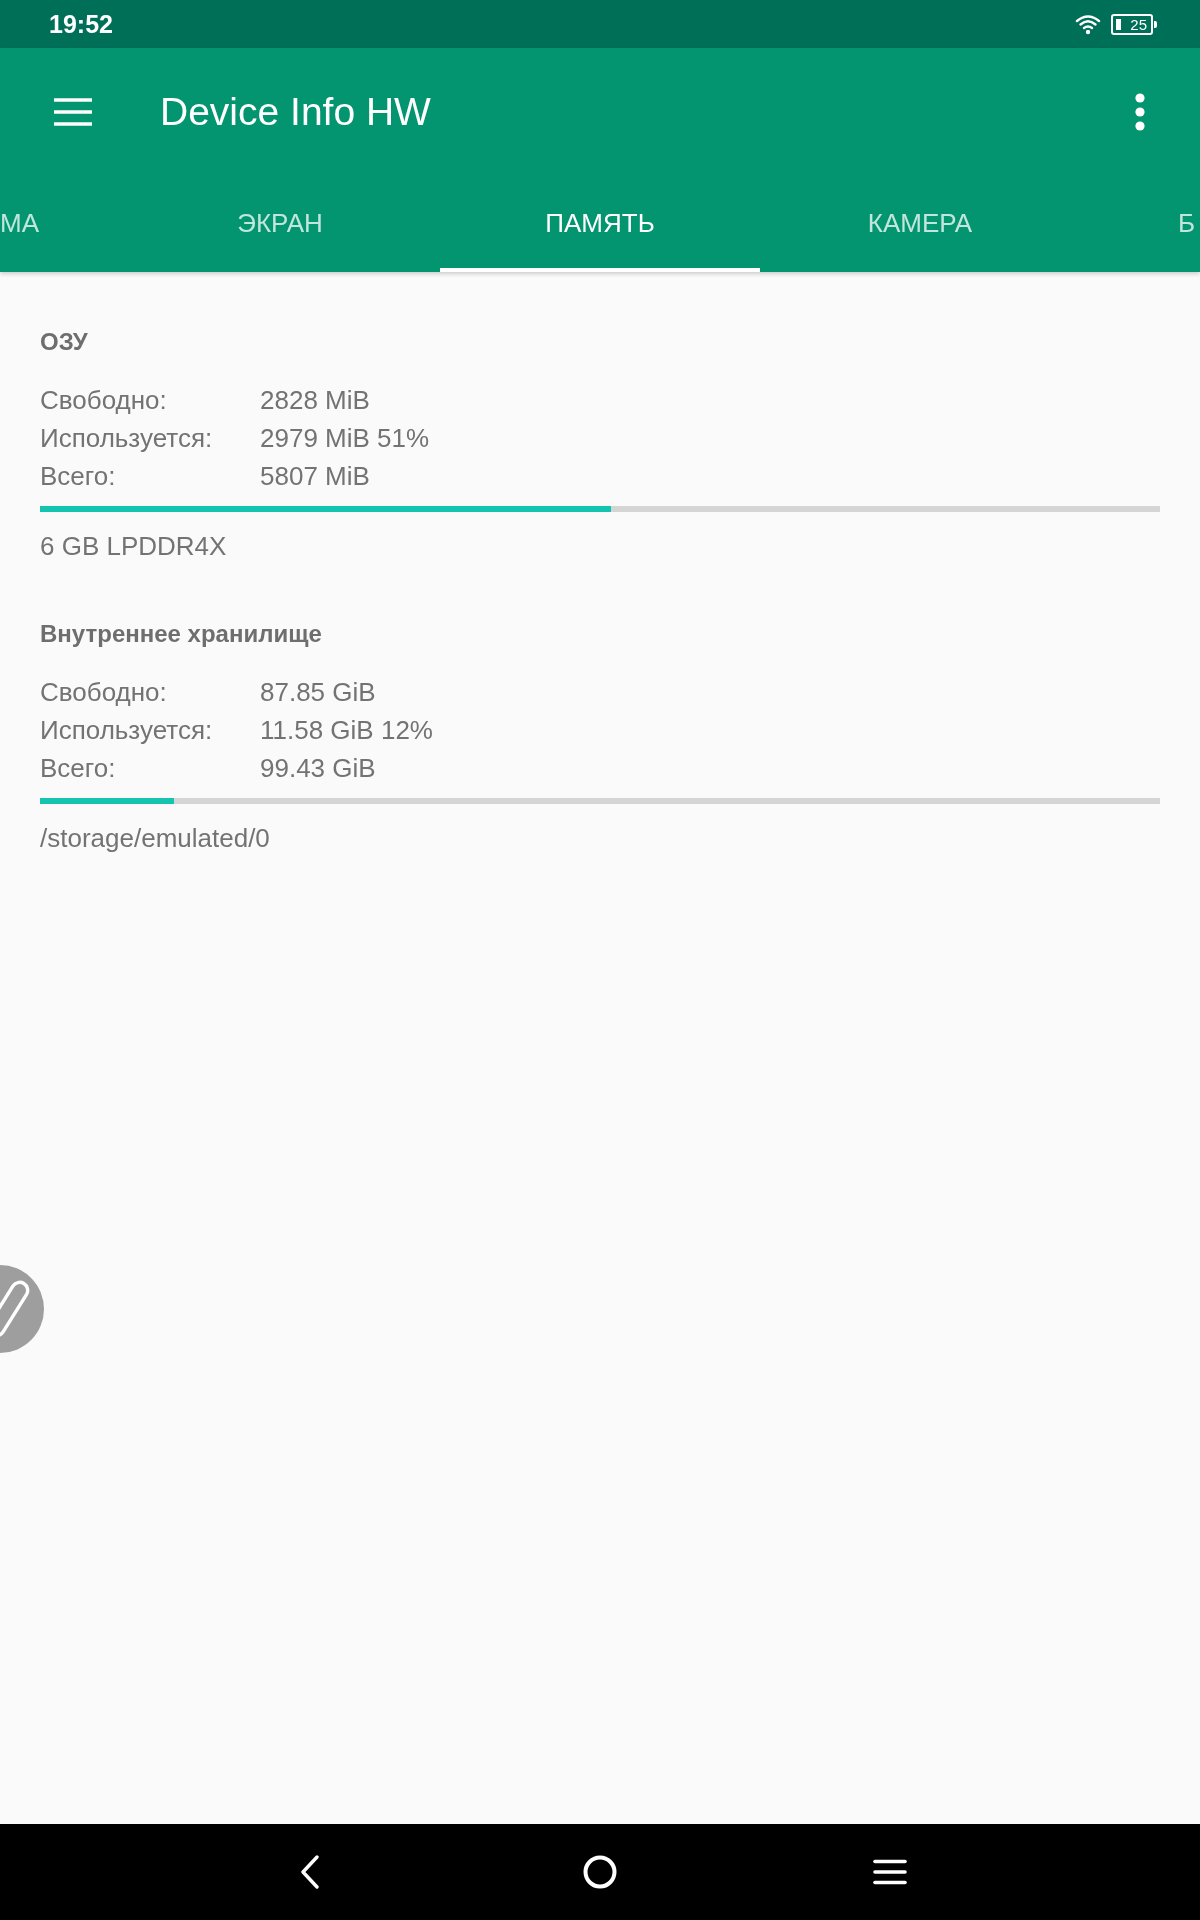  Describe the element at coordinates (920, 216) in the screenshot. I see `tab: КАМЕРА` at that location.